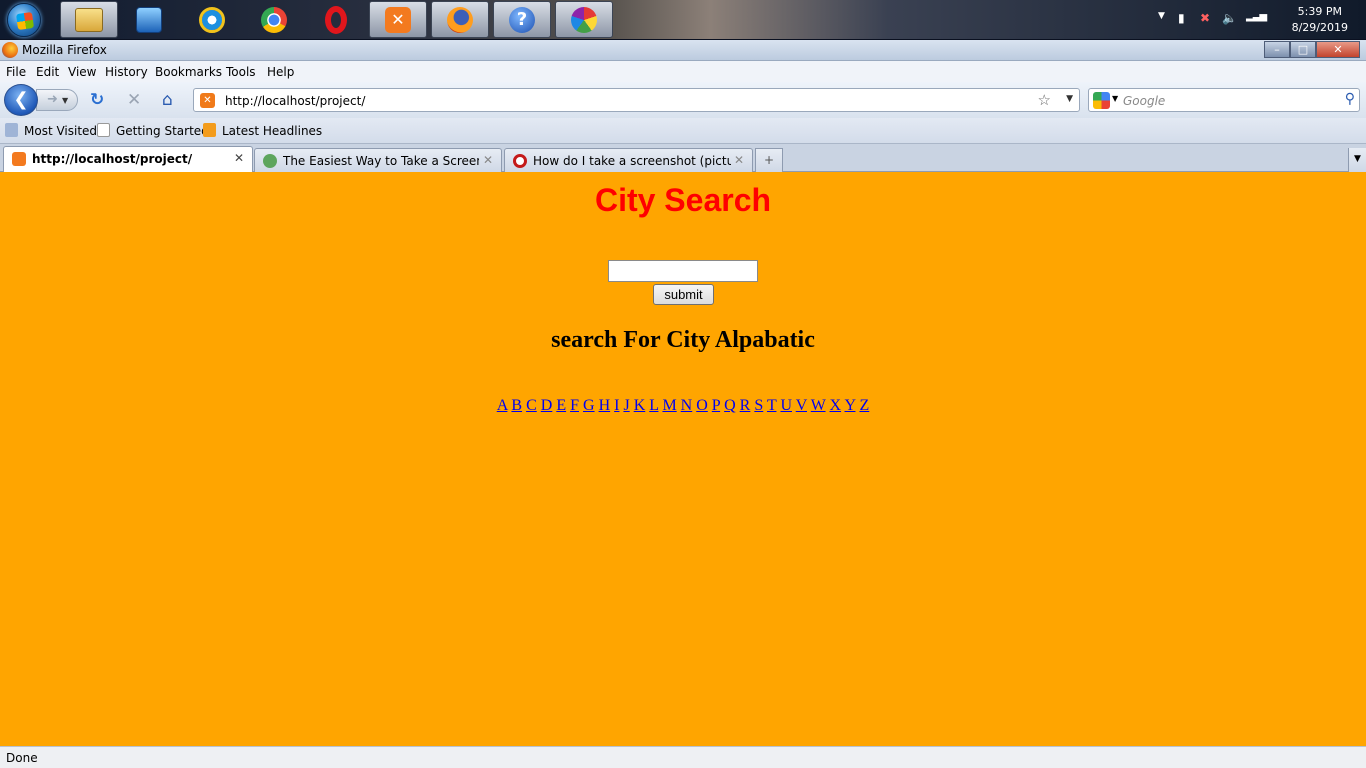  Describe the element at coordinates (1229, 18) in the screenshot. I see `volume-icon: 🔈` at that location.